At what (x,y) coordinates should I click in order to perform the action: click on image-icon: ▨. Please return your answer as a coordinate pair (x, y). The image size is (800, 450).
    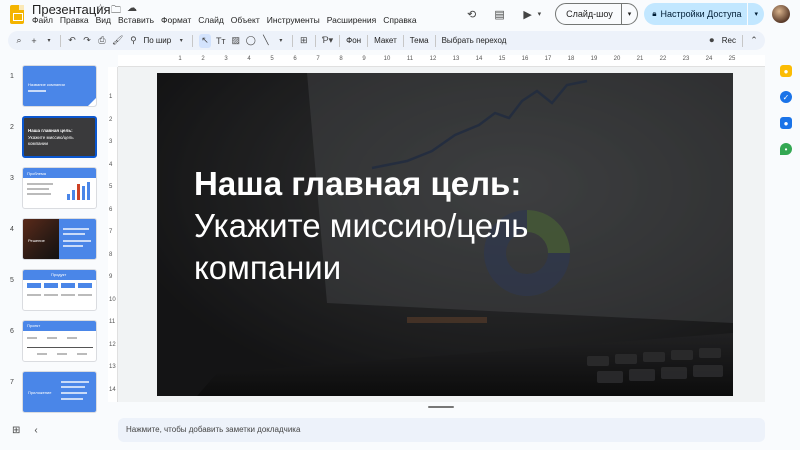
    Looking at the image, I should click on (236, 41).